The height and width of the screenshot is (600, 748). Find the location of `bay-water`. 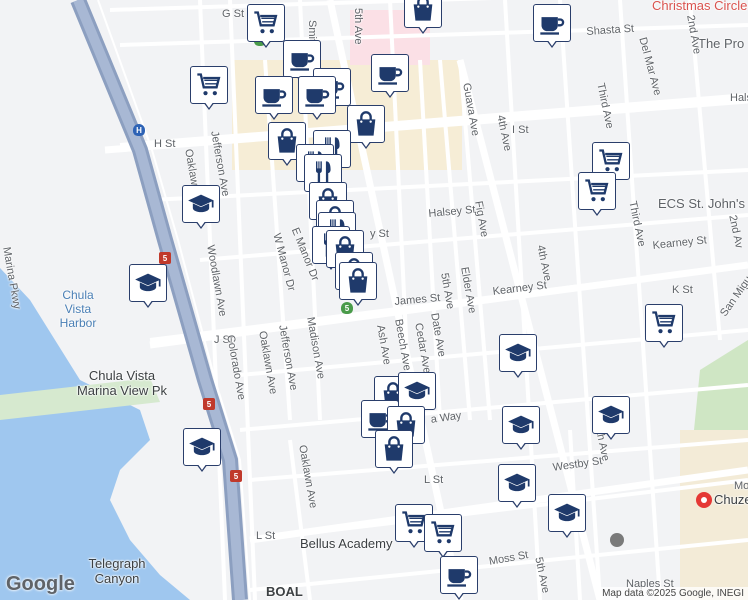

bay-water is located at coordinates (95, 434).